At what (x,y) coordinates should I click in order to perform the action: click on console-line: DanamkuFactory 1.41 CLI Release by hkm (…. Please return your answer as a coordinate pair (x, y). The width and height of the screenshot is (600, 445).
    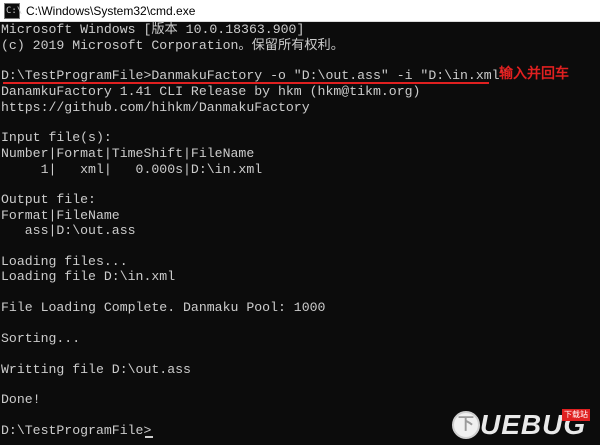
    Looking at the image, I should click on (211, 91).